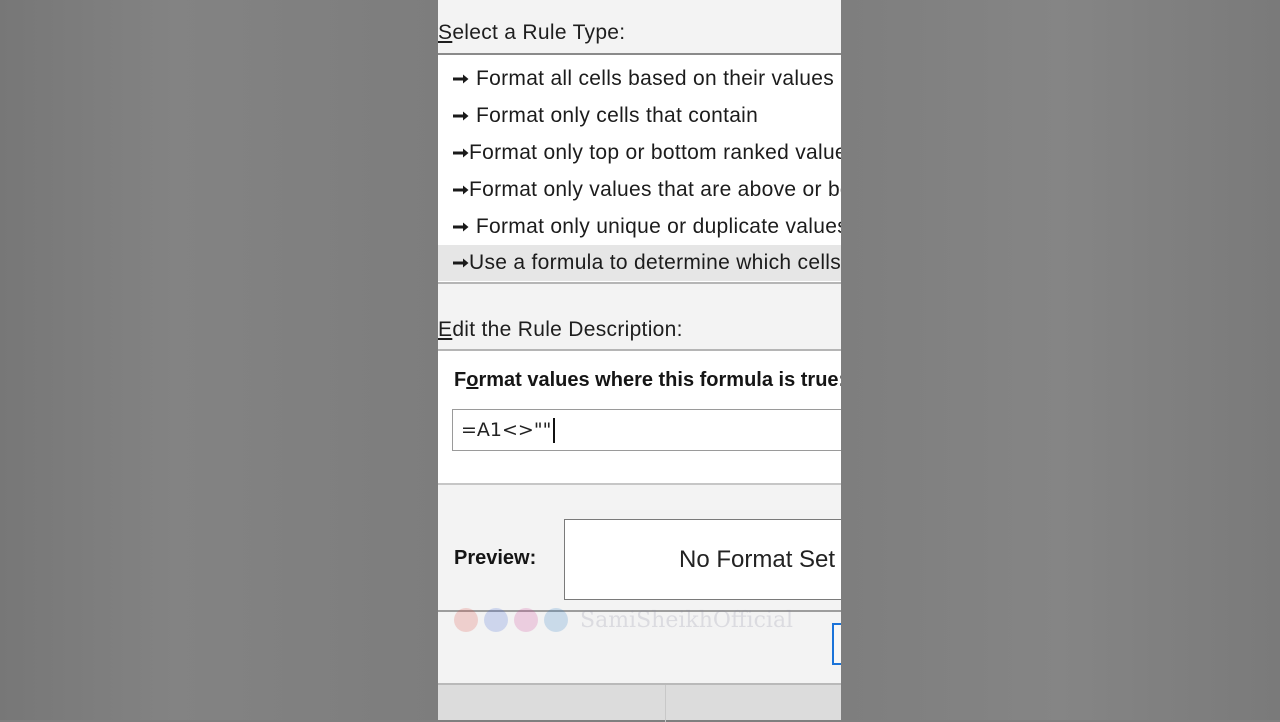 The height and width of the screenshot is (722, 1280). What do you see at coordinates (655, 78) in the screenshot?
I see `rule-type-label: Format all cells based on their values` at bounding box center [655, 78].